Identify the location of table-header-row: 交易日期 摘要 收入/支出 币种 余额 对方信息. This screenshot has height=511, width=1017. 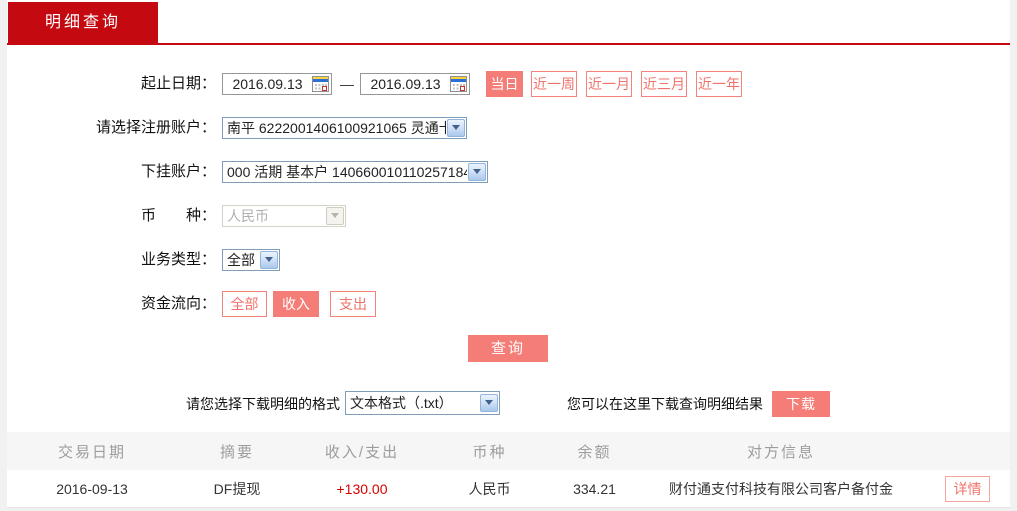
(508, 451).